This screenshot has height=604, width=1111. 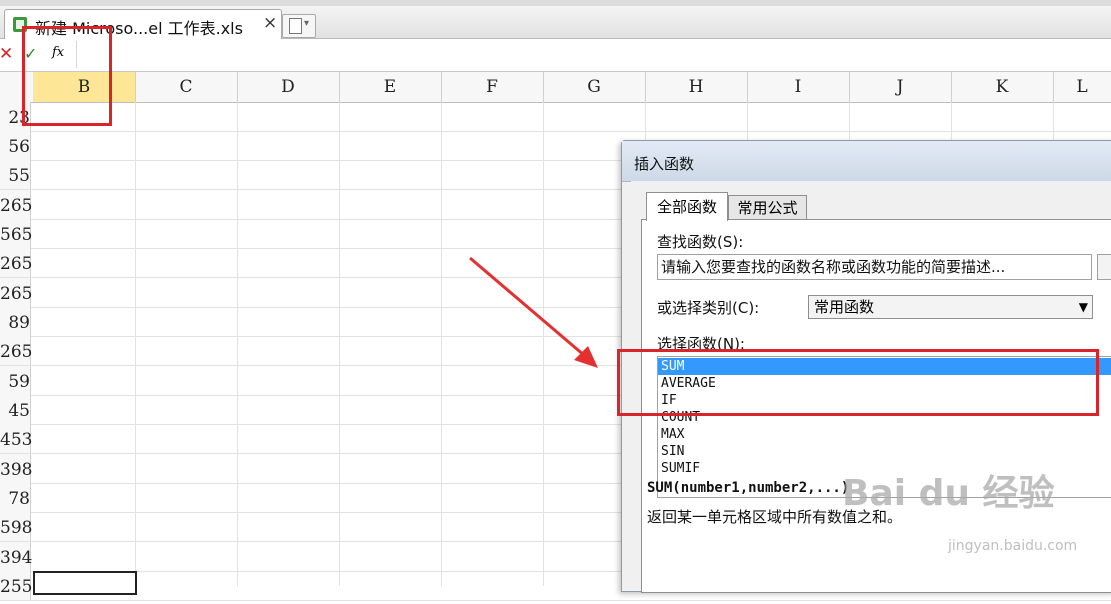 What do you see at coordinates (948, 493) in the screenshot?
I see `watermark-logo: Bai du 经验` at bounding box center [948, 493].